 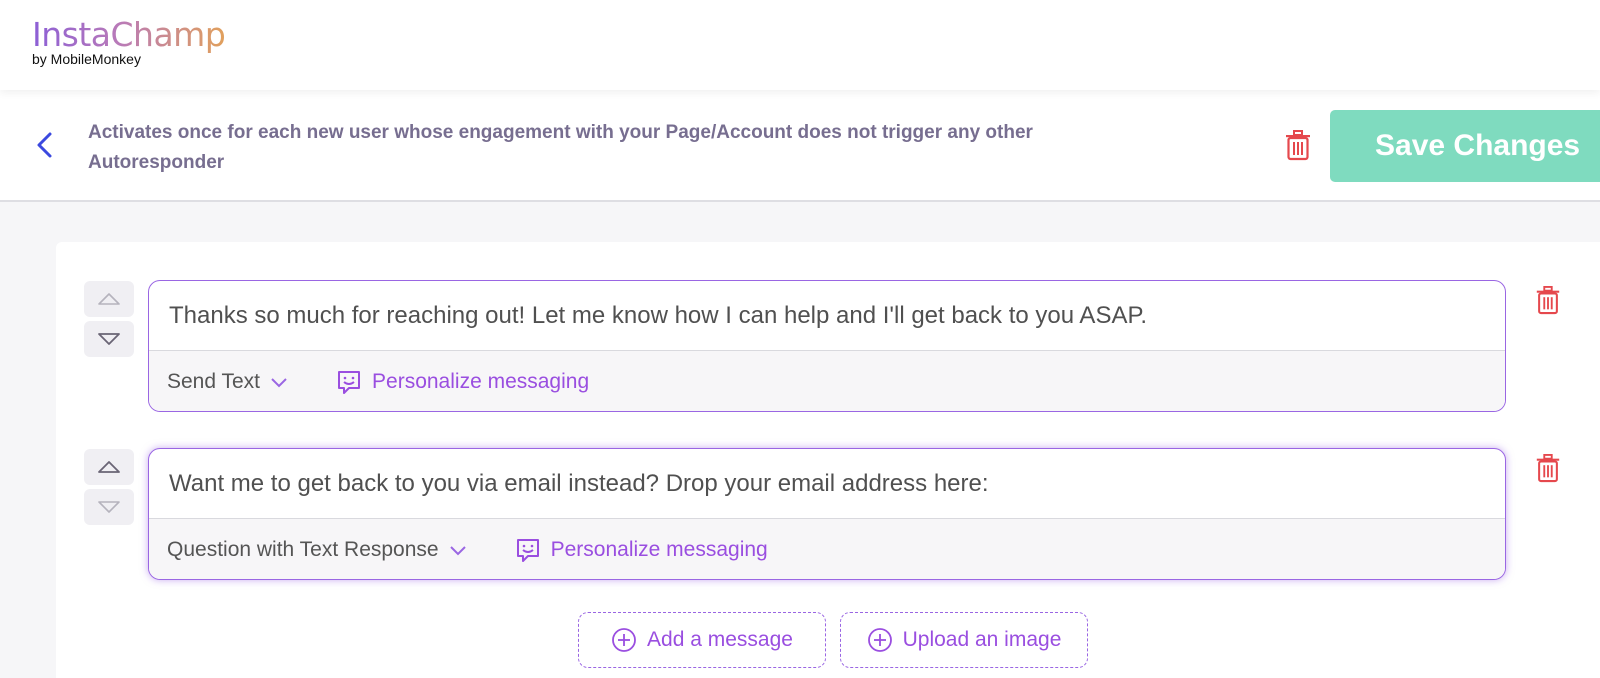 I want to click on chevron-left-icon, so click(x=44, y=145).